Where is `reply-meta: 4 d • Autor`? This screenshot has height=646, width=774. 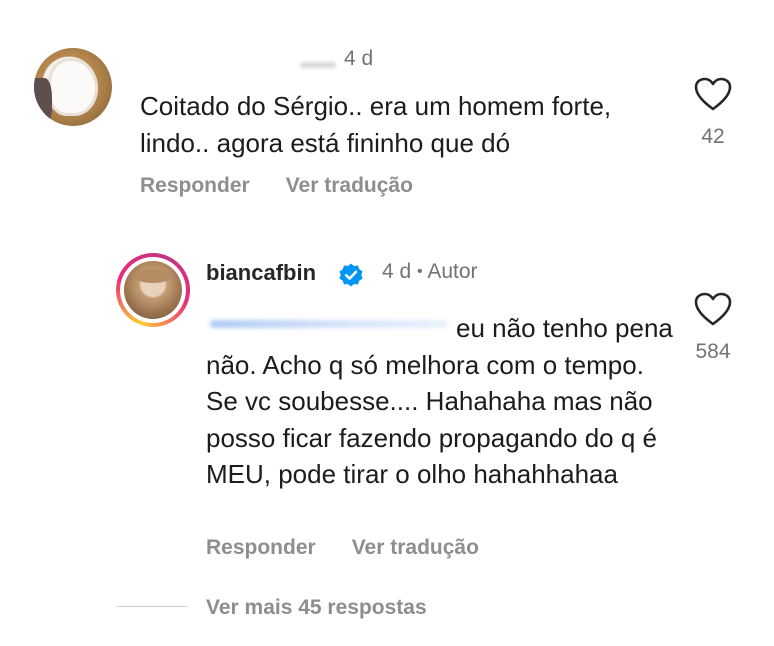 reply-meta: 4 d • Autor is located at coordinates (430, 272).